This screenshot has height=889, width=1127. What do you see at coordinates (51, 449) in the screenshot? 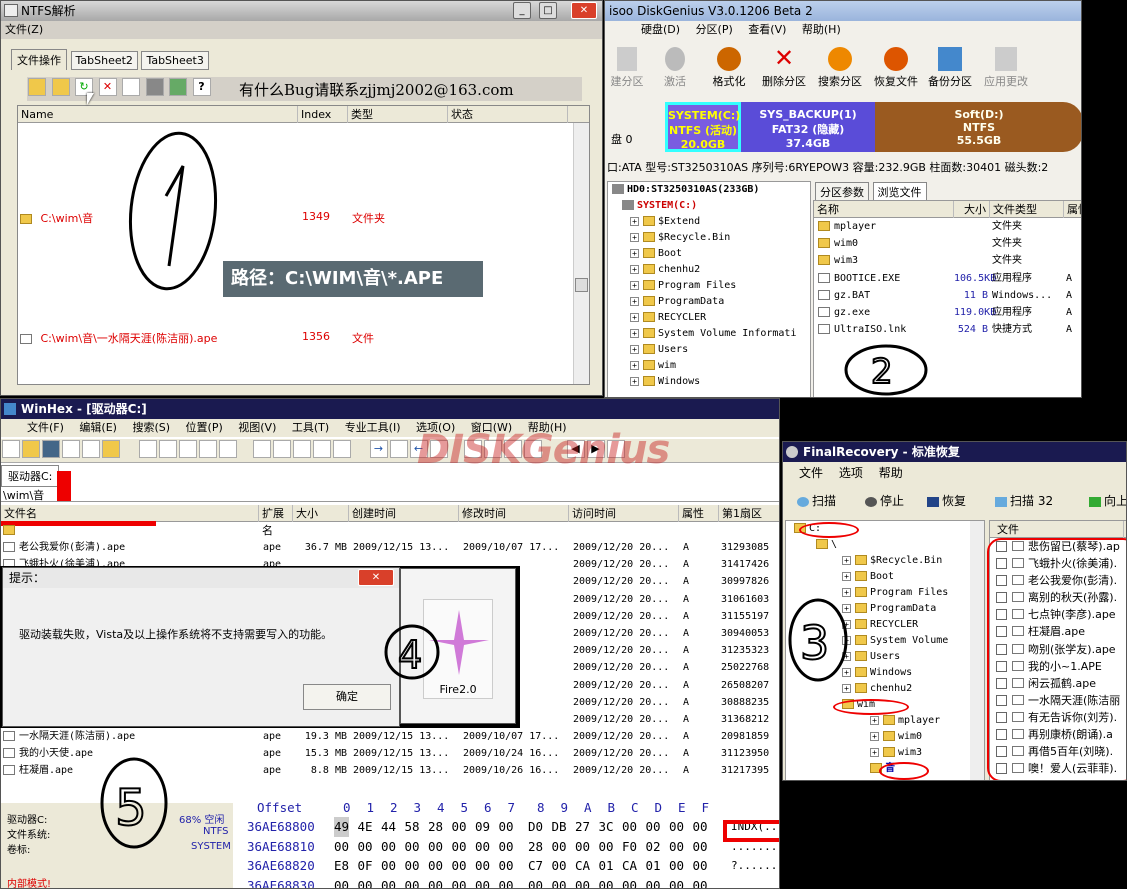
I see `save-icon` at bounding box center [51, 449].